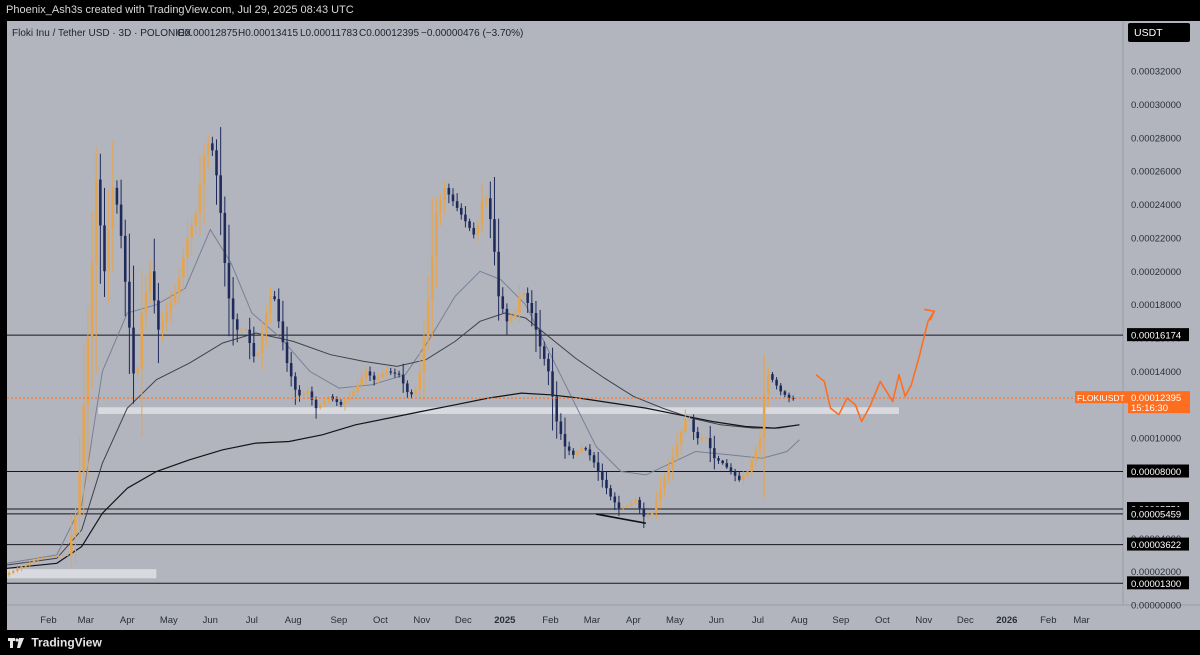 The image size is (1200, 655). Describe the element at coordinates (268, 33) in the screenshot. I see `ohlc-high: H0.00013415` at that location.